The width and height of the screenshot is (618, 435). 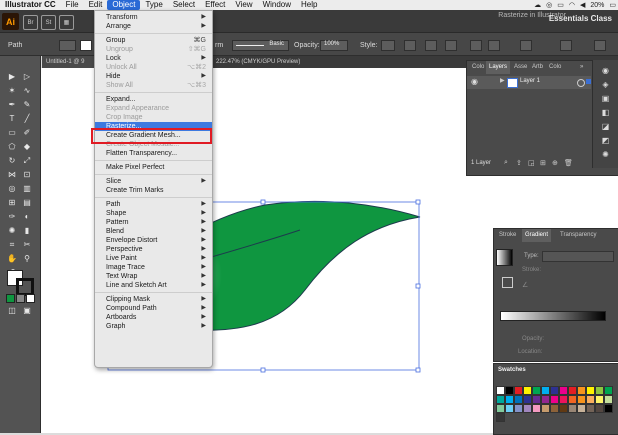 What do you see at coordinates (605, 113) in the screenshot?
I see `properties-icon: ◧` at bounding box center [605, 113].